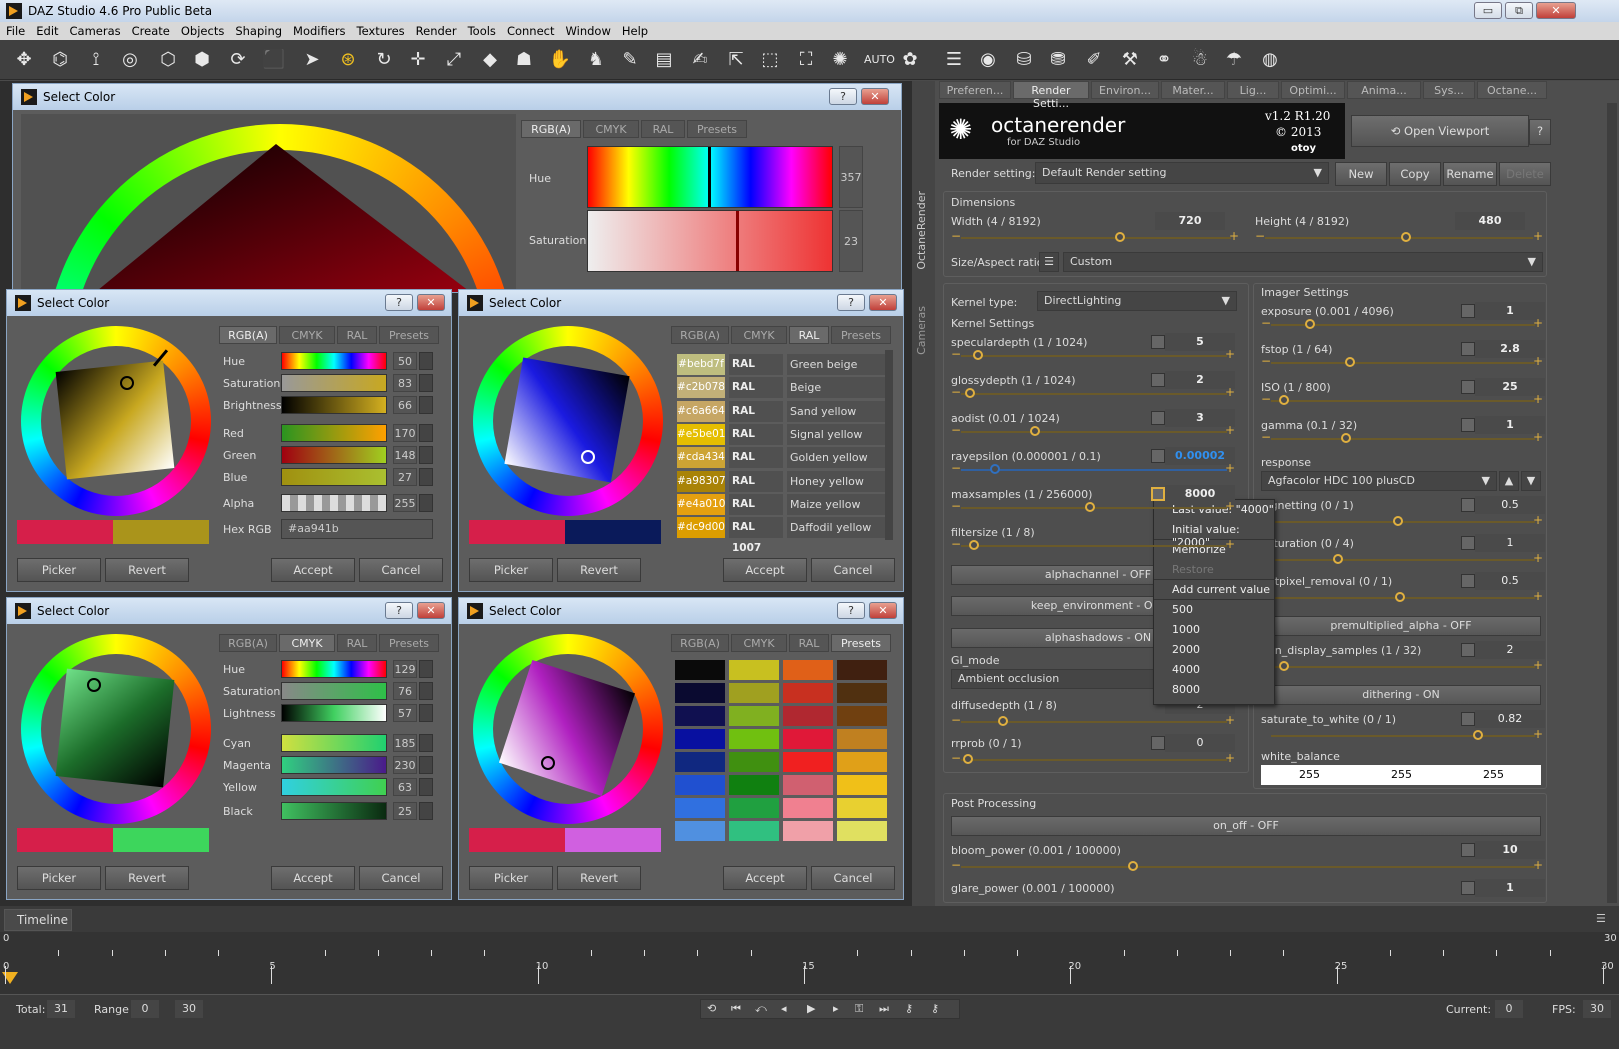  I want to click on cancel-button: Cancel, so click(853, 878).